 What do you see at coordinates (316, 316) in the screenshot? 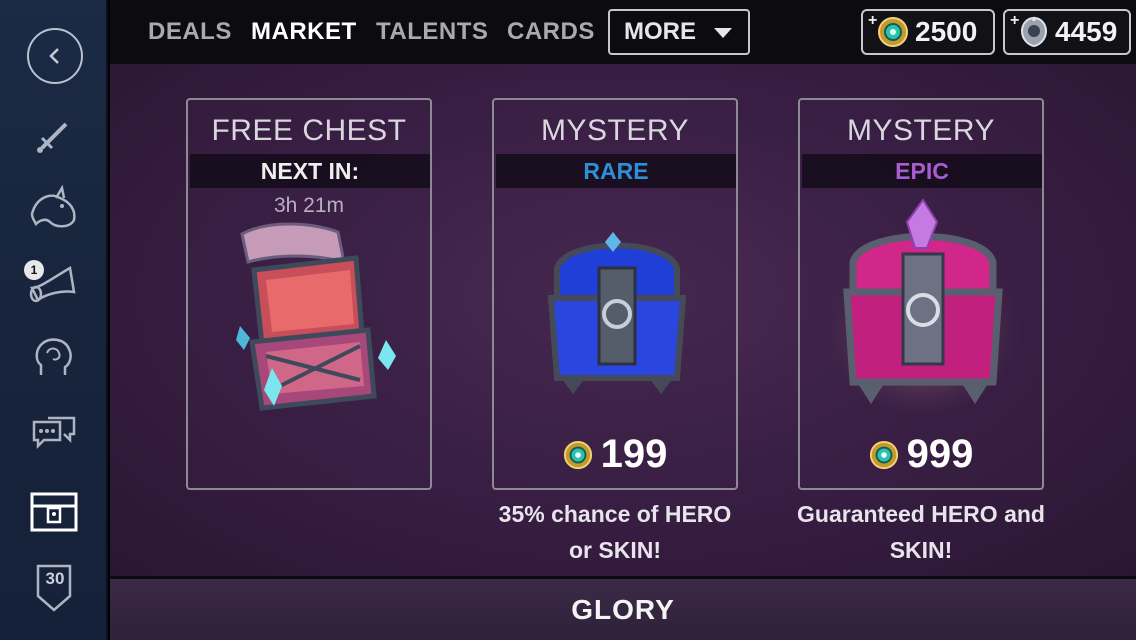
I see `free-chest-image` at bounding box center [316, 316].